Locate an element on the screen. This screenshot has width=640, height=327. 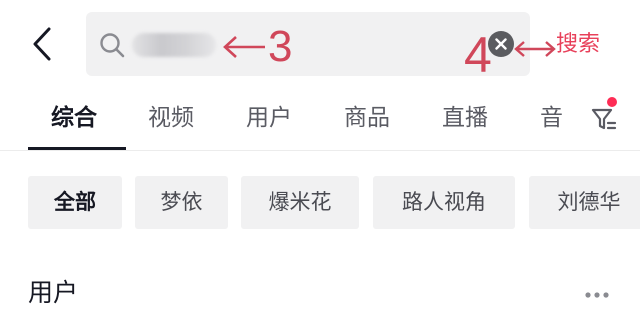
more-icon is located at coordinates (597, 295).